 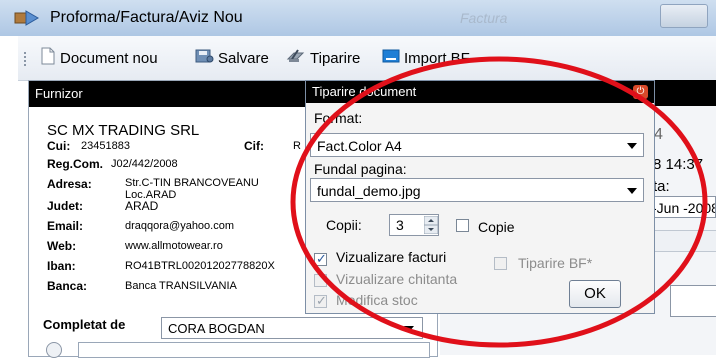 I want to click on format-label: Format:, so click(x=338, y=118).